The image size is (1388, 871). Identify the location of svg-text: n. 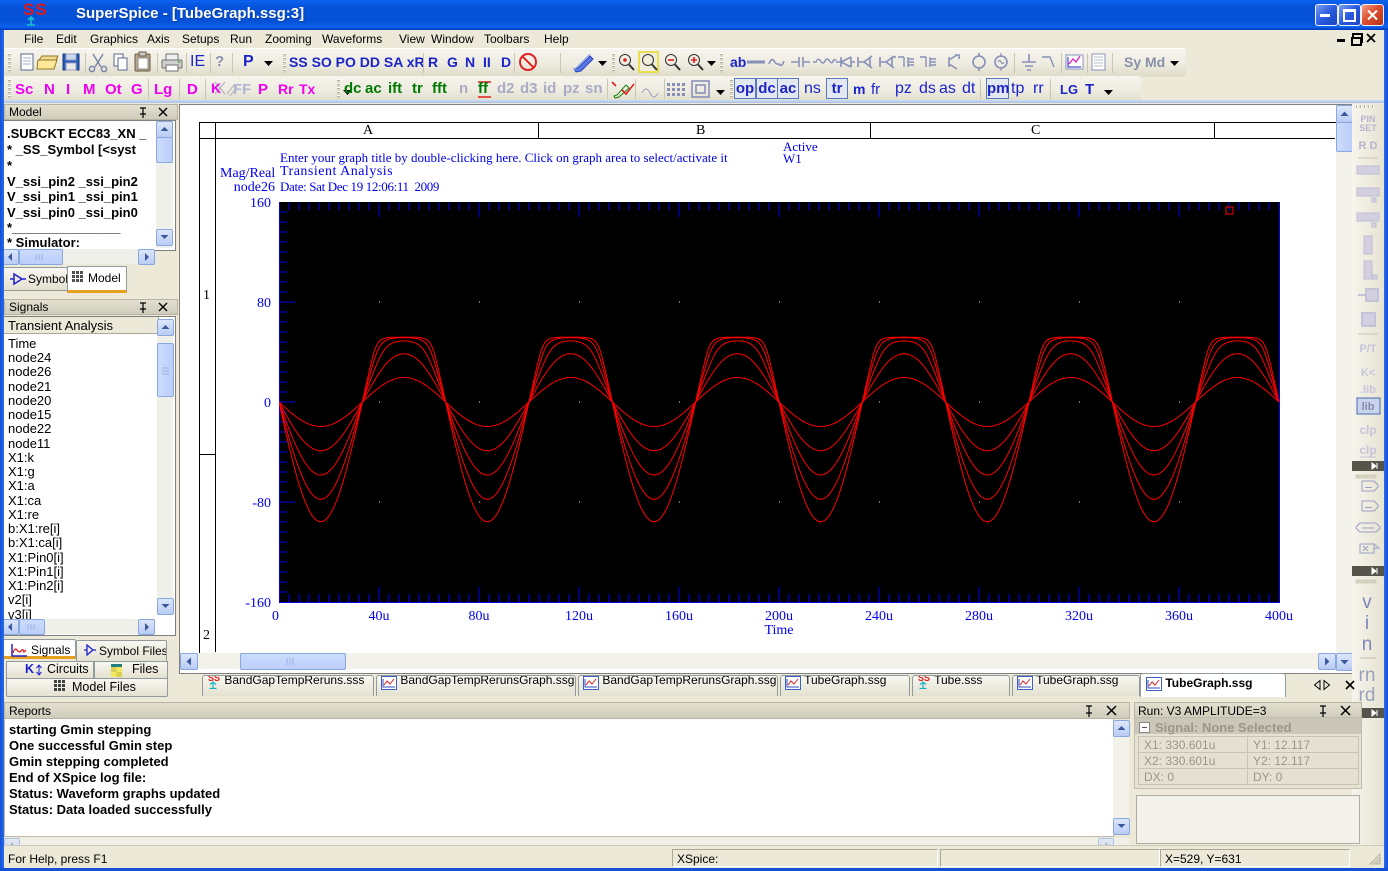
(1367, 644).